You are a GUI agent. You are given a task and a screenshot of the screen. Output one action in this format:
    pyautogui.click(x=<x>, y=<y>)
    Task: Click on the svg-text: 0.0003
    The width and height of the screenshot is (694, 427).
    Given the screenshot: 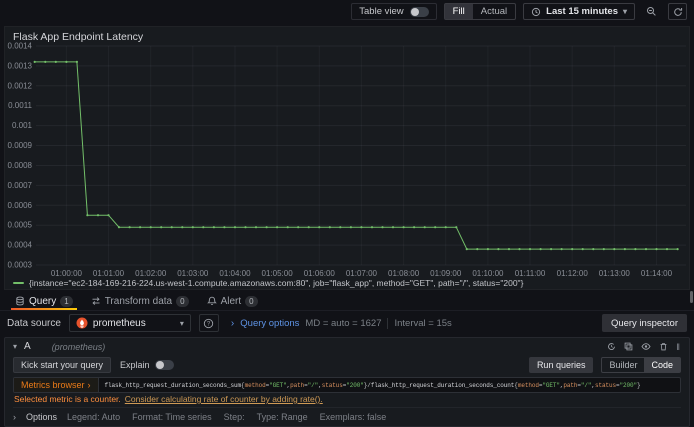 What is the action you would take?
    pyautogui.click(x=20, y=265)
    